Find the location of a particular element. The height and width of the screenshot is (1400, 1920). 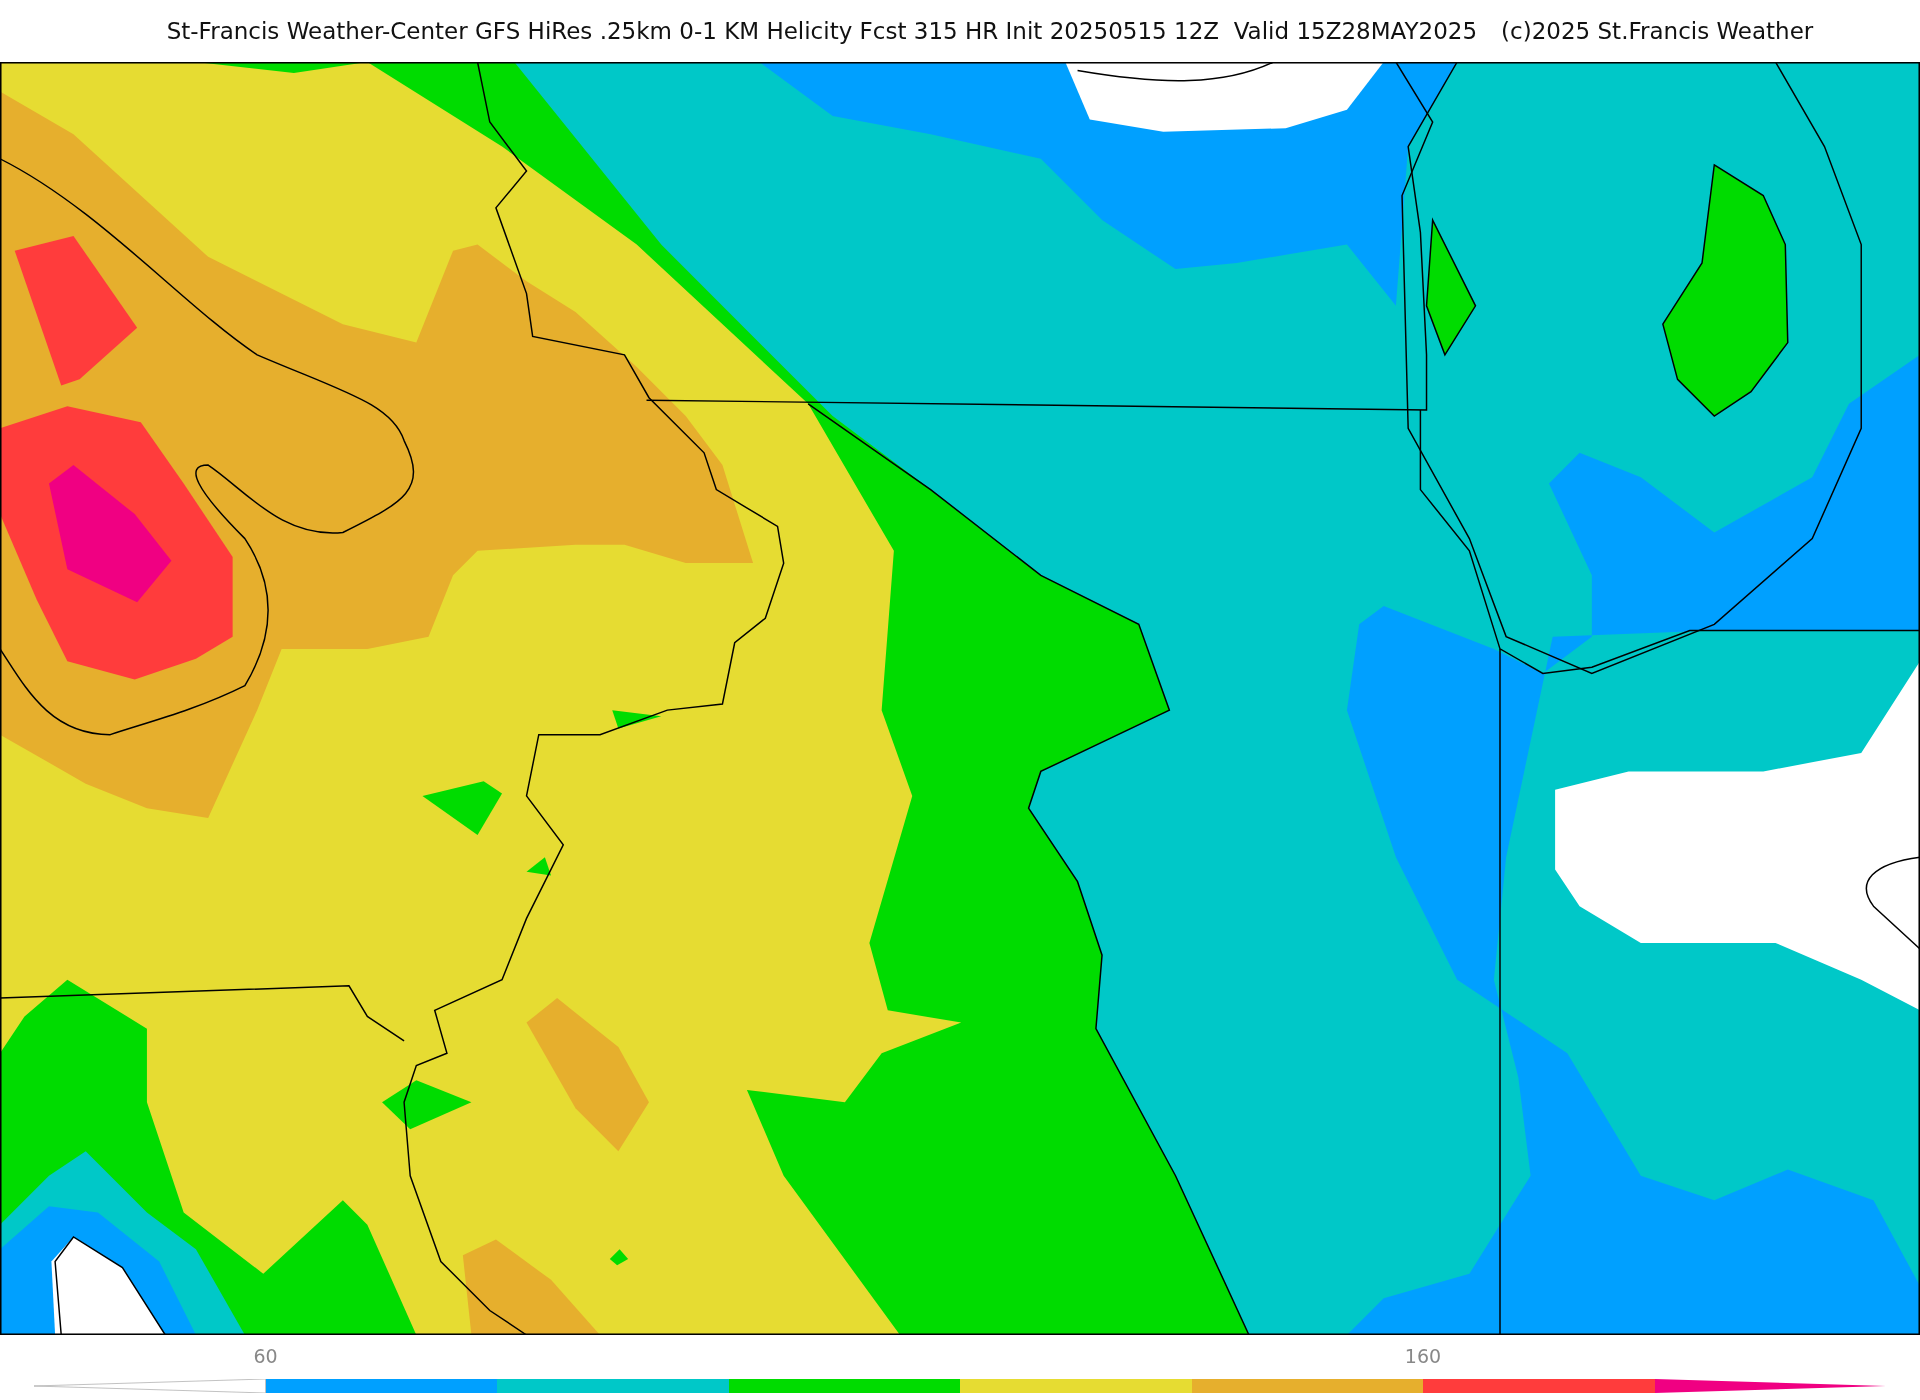

scale-tick-label: 60 is located at coordinates (265, 1356).